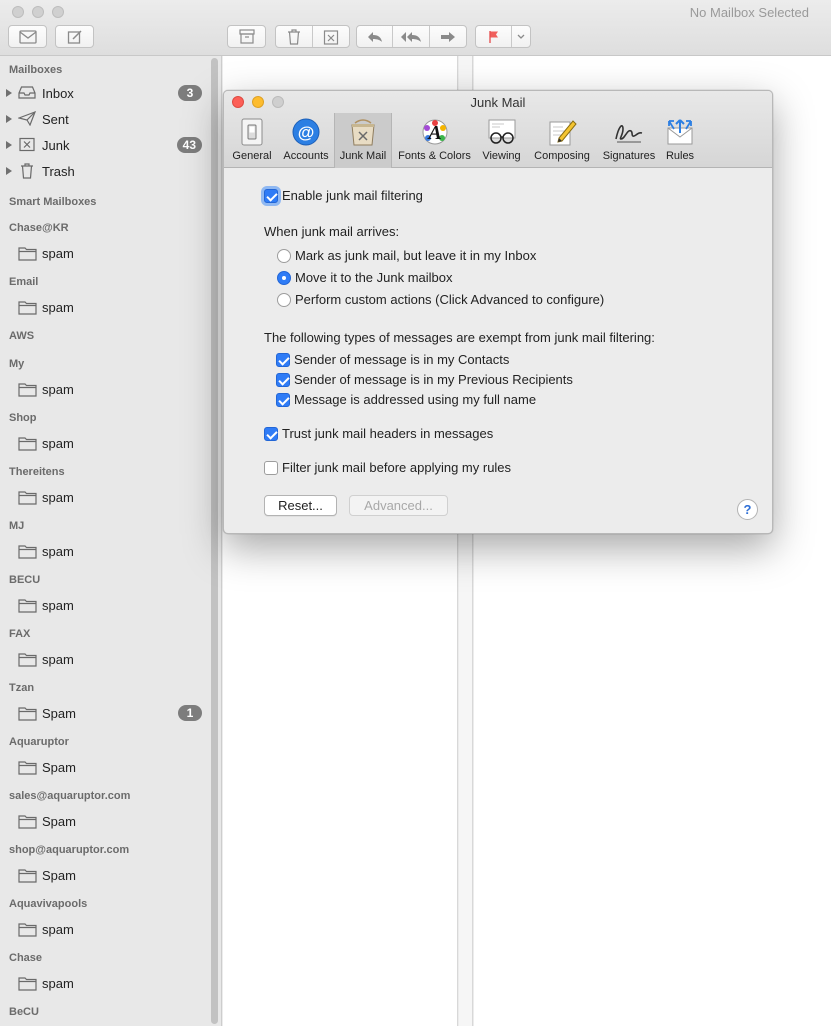 This screenshot has width=831, height=1026. Describe the element at coordinates (271, 196) in the screenshot. I see `enable-junk-filtering-checkbox` at that location.